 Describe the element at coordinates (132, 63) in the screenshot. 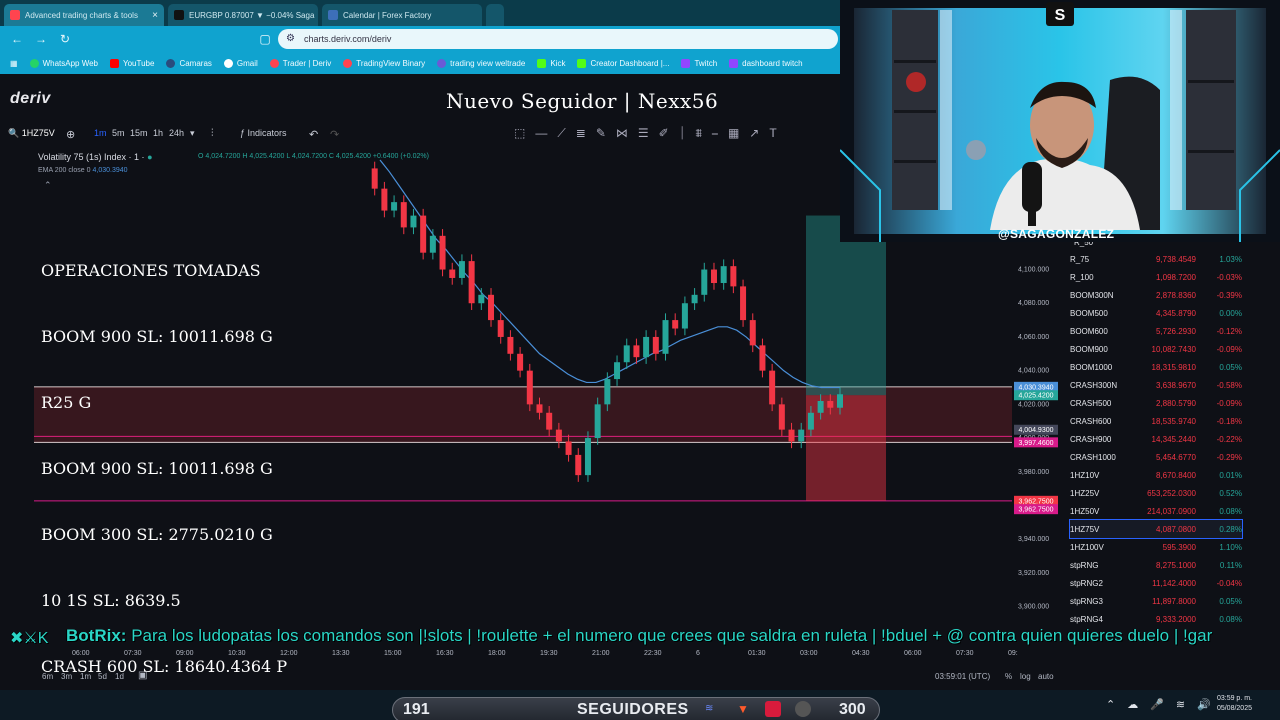

I see `bookmark-youtube: YouTube` at that location.